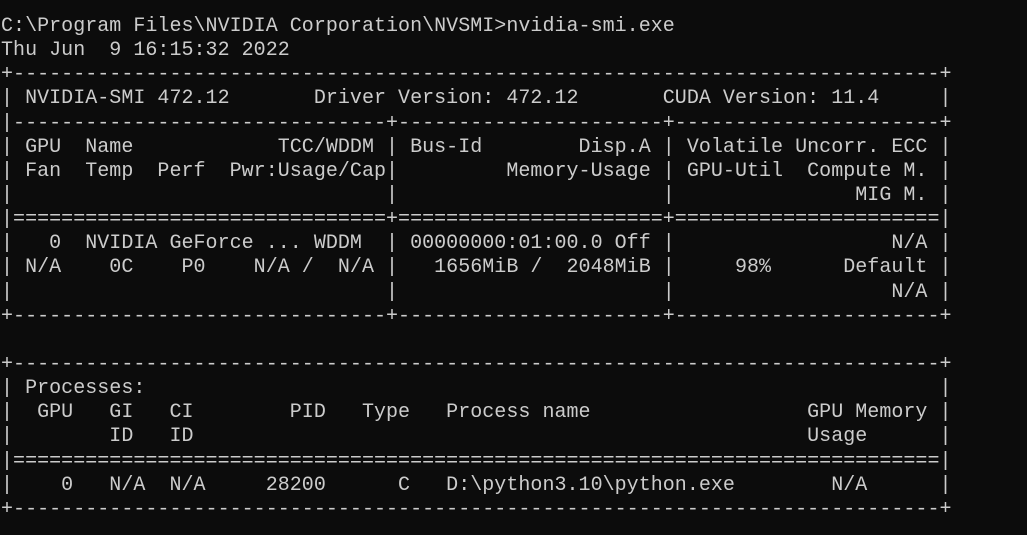  I want to click on gpu-header-row-3: | | | MIG M. |, so click(476, 195).